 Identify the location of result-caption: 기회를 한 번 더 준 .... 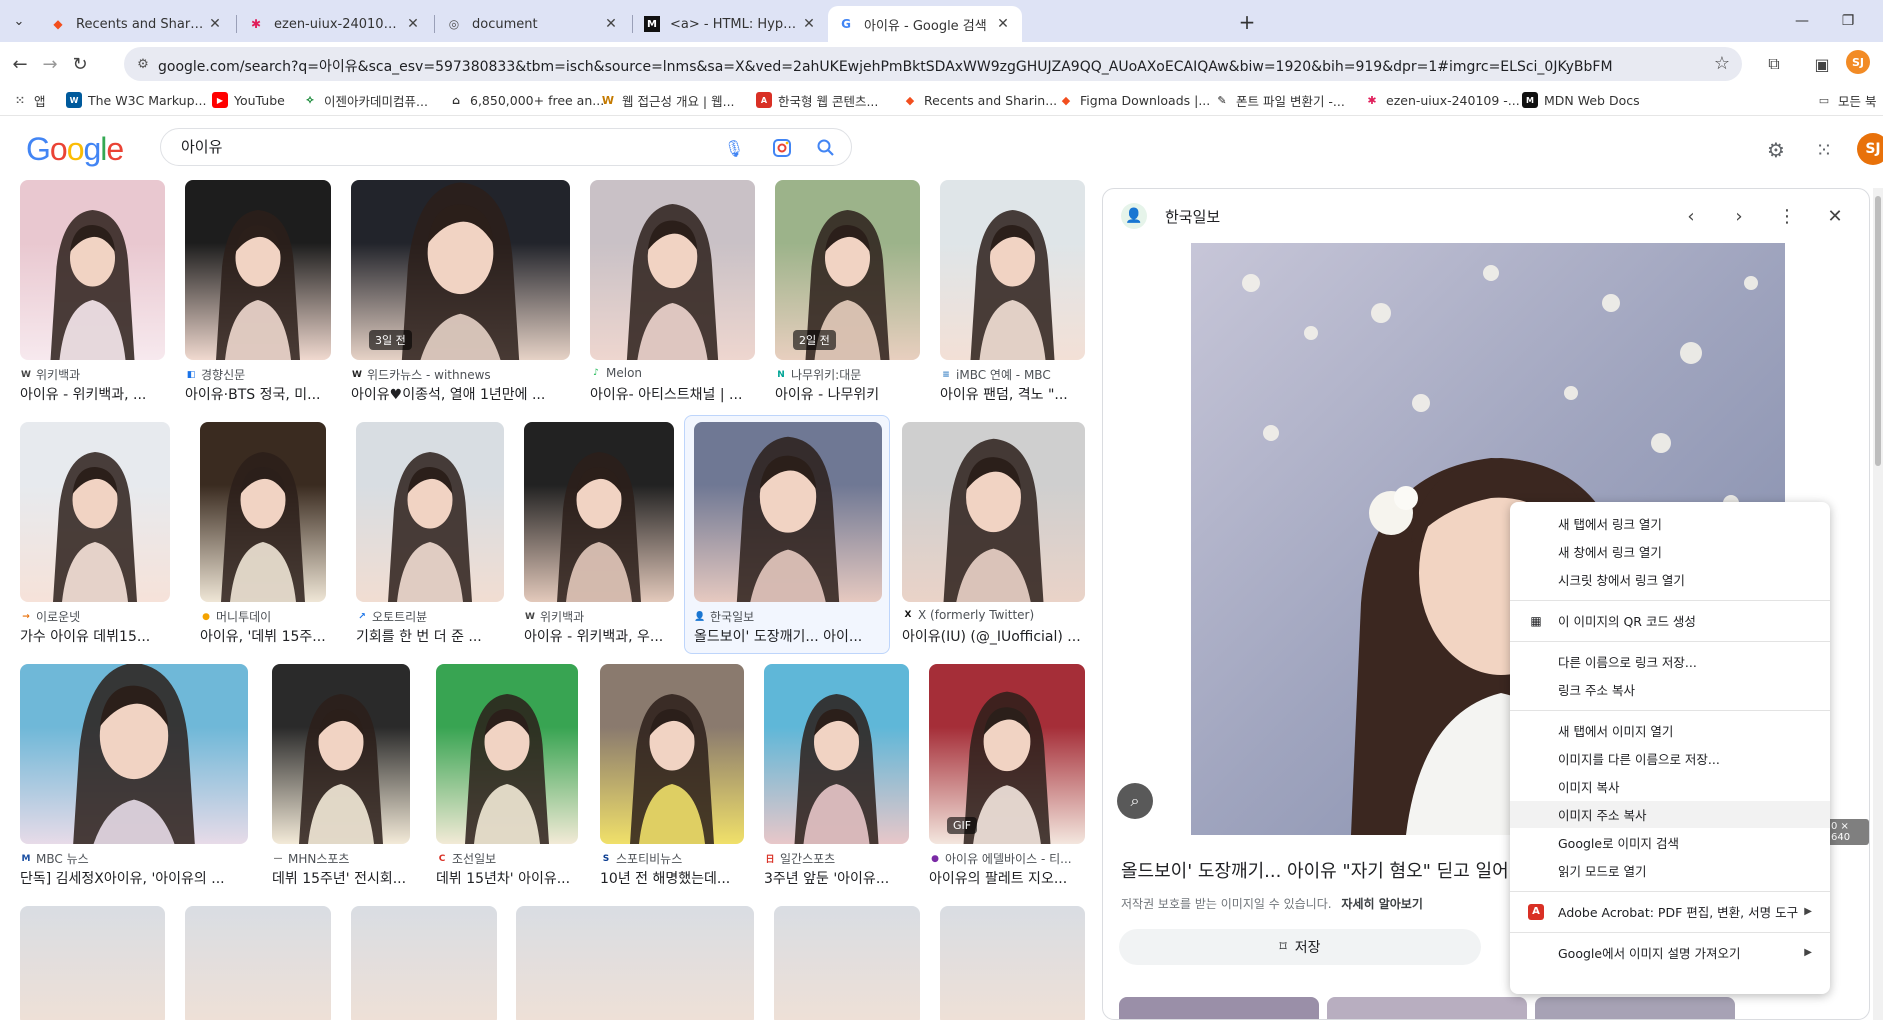
(435, 636).